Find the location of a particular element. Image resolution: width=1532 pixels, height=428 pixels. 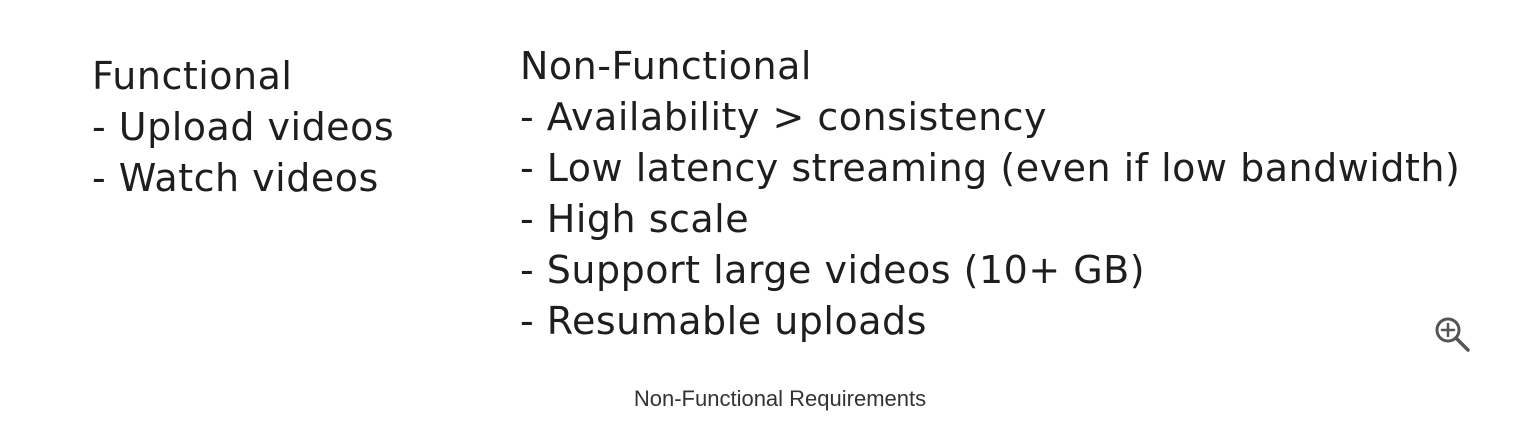

functional-title: Functional is located at coordinates (192, 76).